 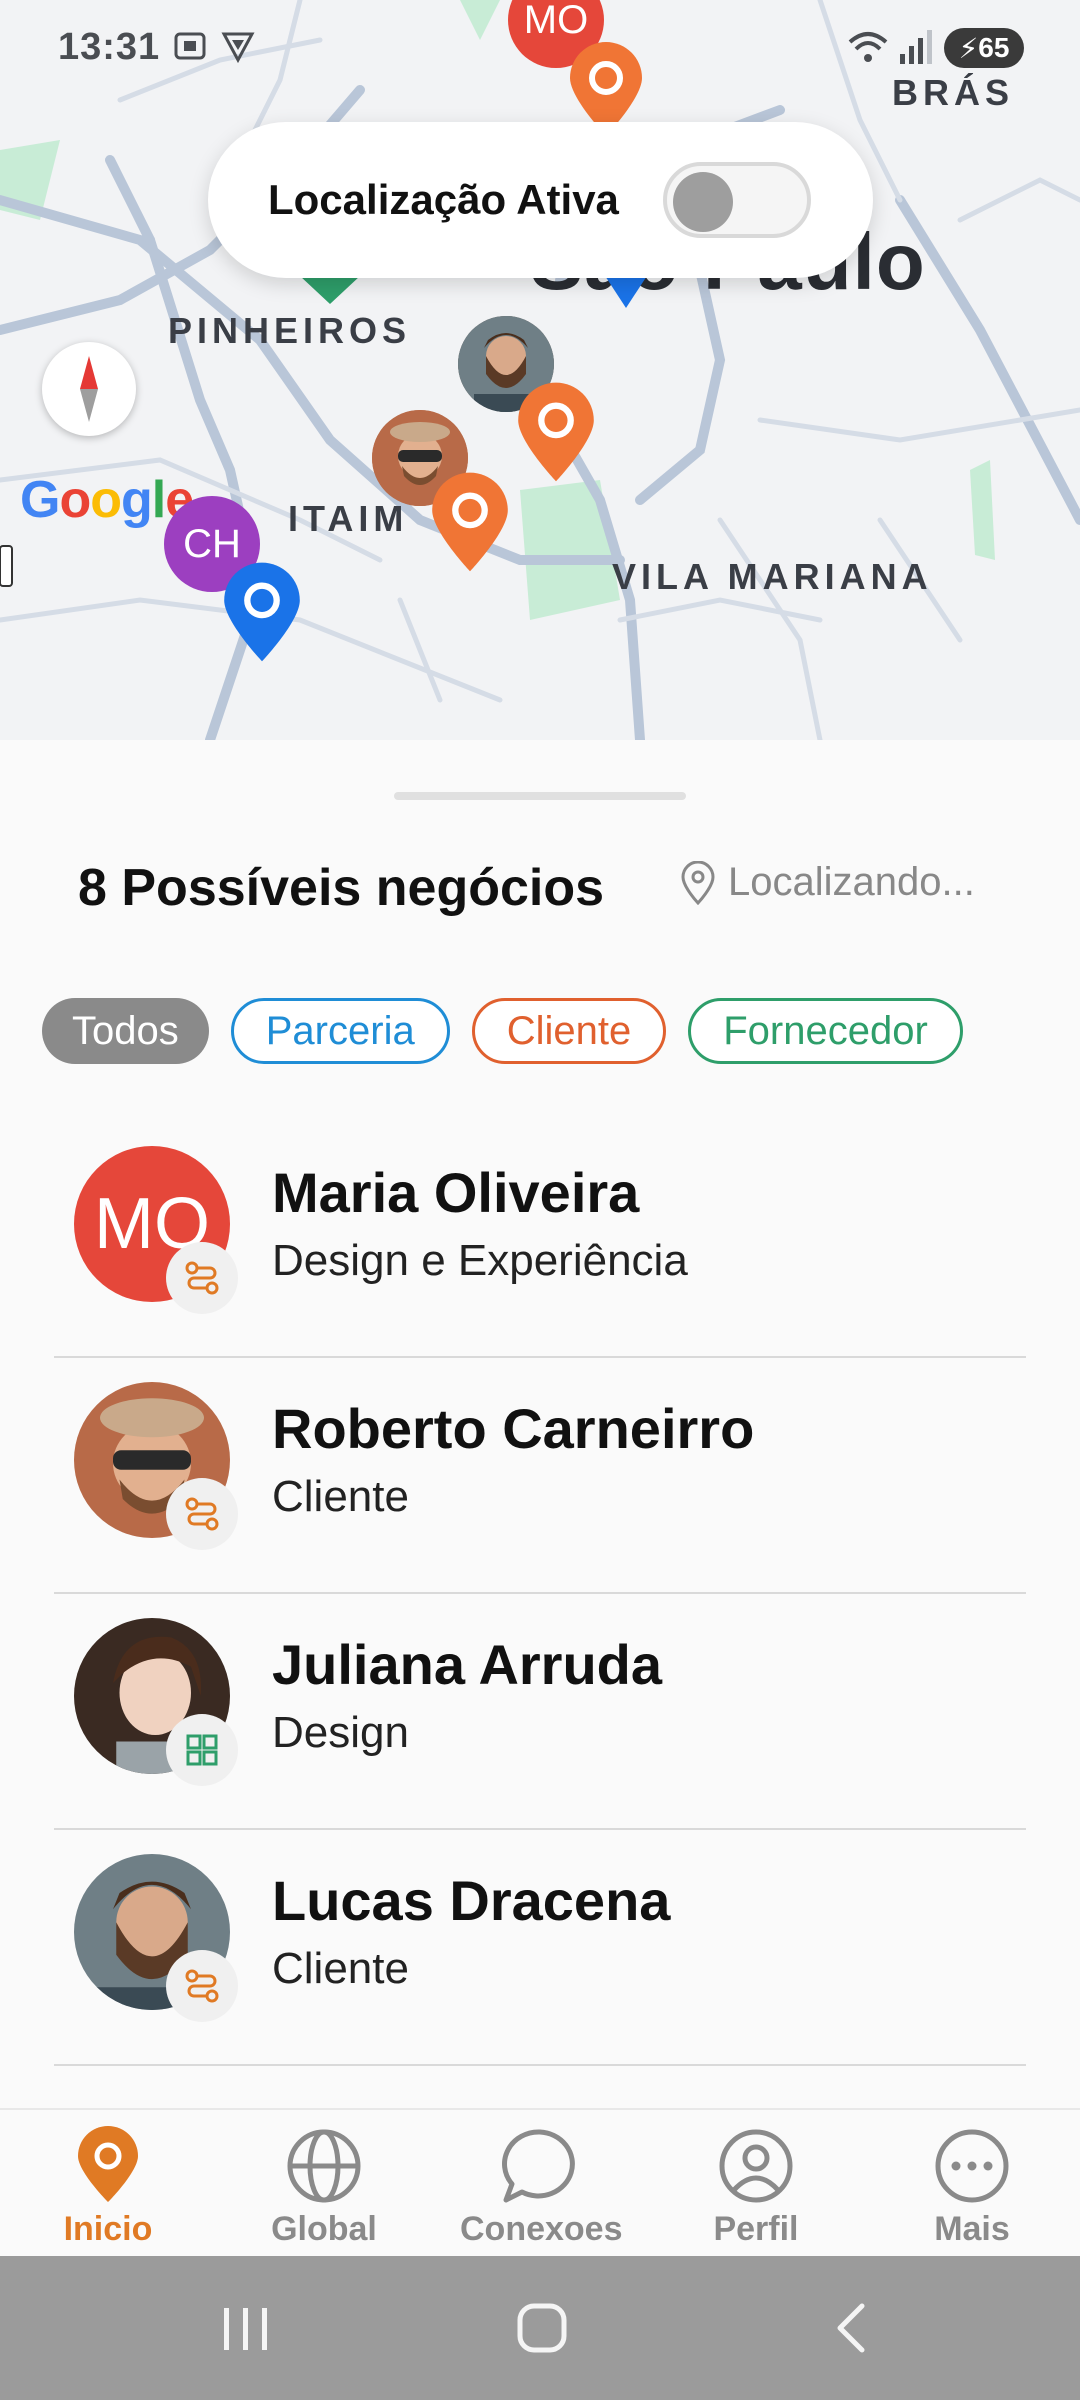 I want to click on compass-icon, so click(x=89, y=389).